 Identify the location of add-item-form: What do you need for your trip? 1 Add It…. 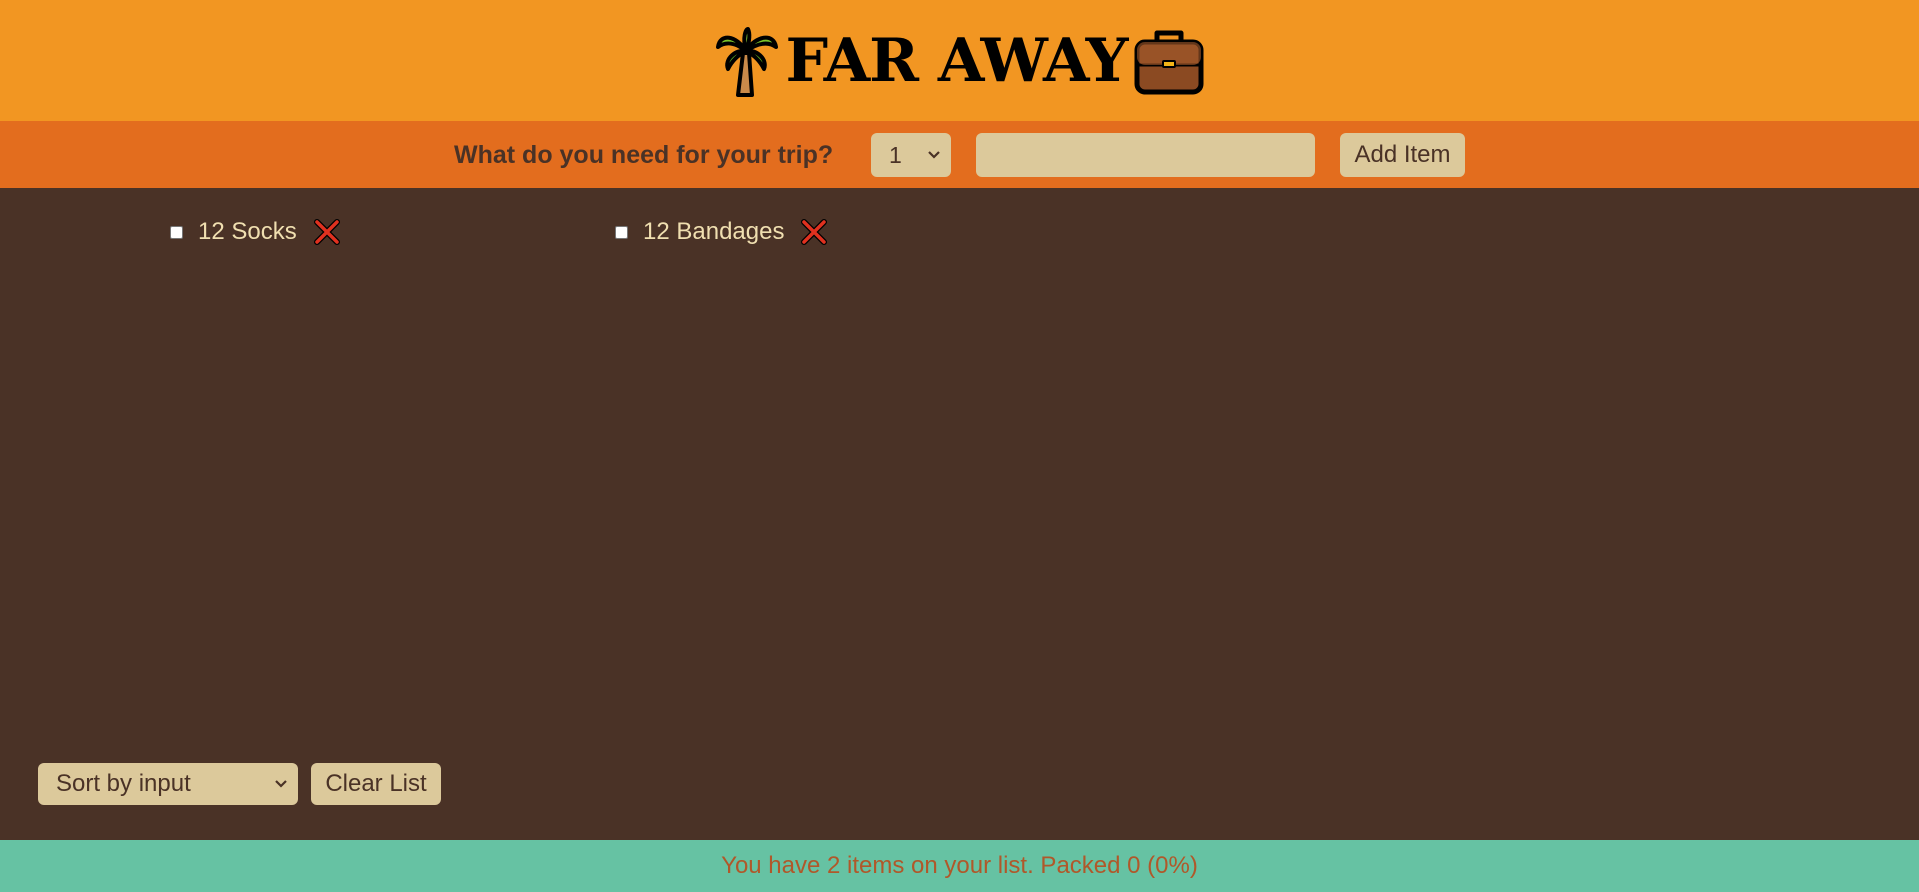
(959, 154).